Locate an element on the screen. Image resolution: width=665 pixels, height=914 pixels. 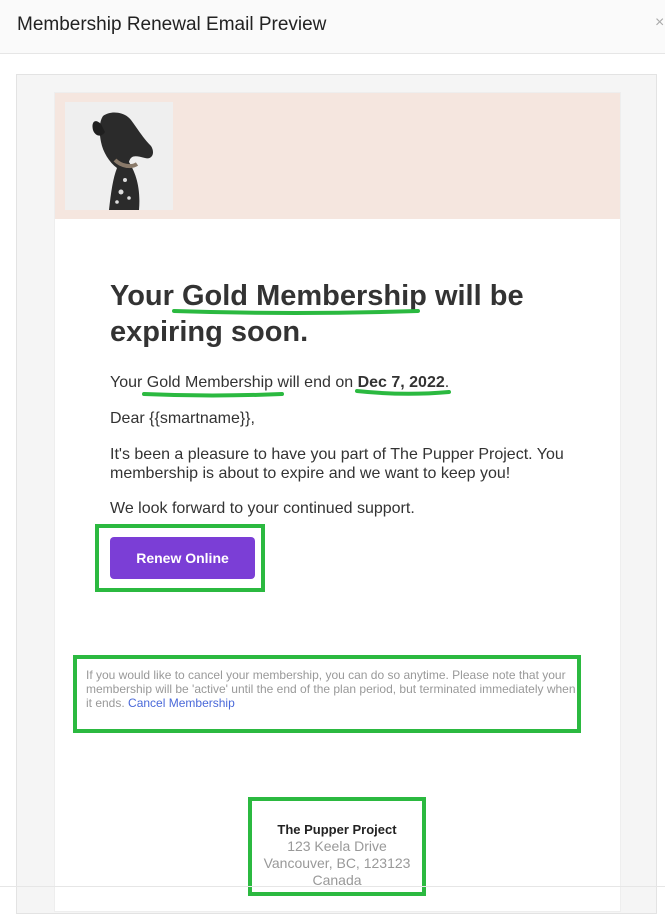
underline-expiry-date is located at coordinates (403, 392).